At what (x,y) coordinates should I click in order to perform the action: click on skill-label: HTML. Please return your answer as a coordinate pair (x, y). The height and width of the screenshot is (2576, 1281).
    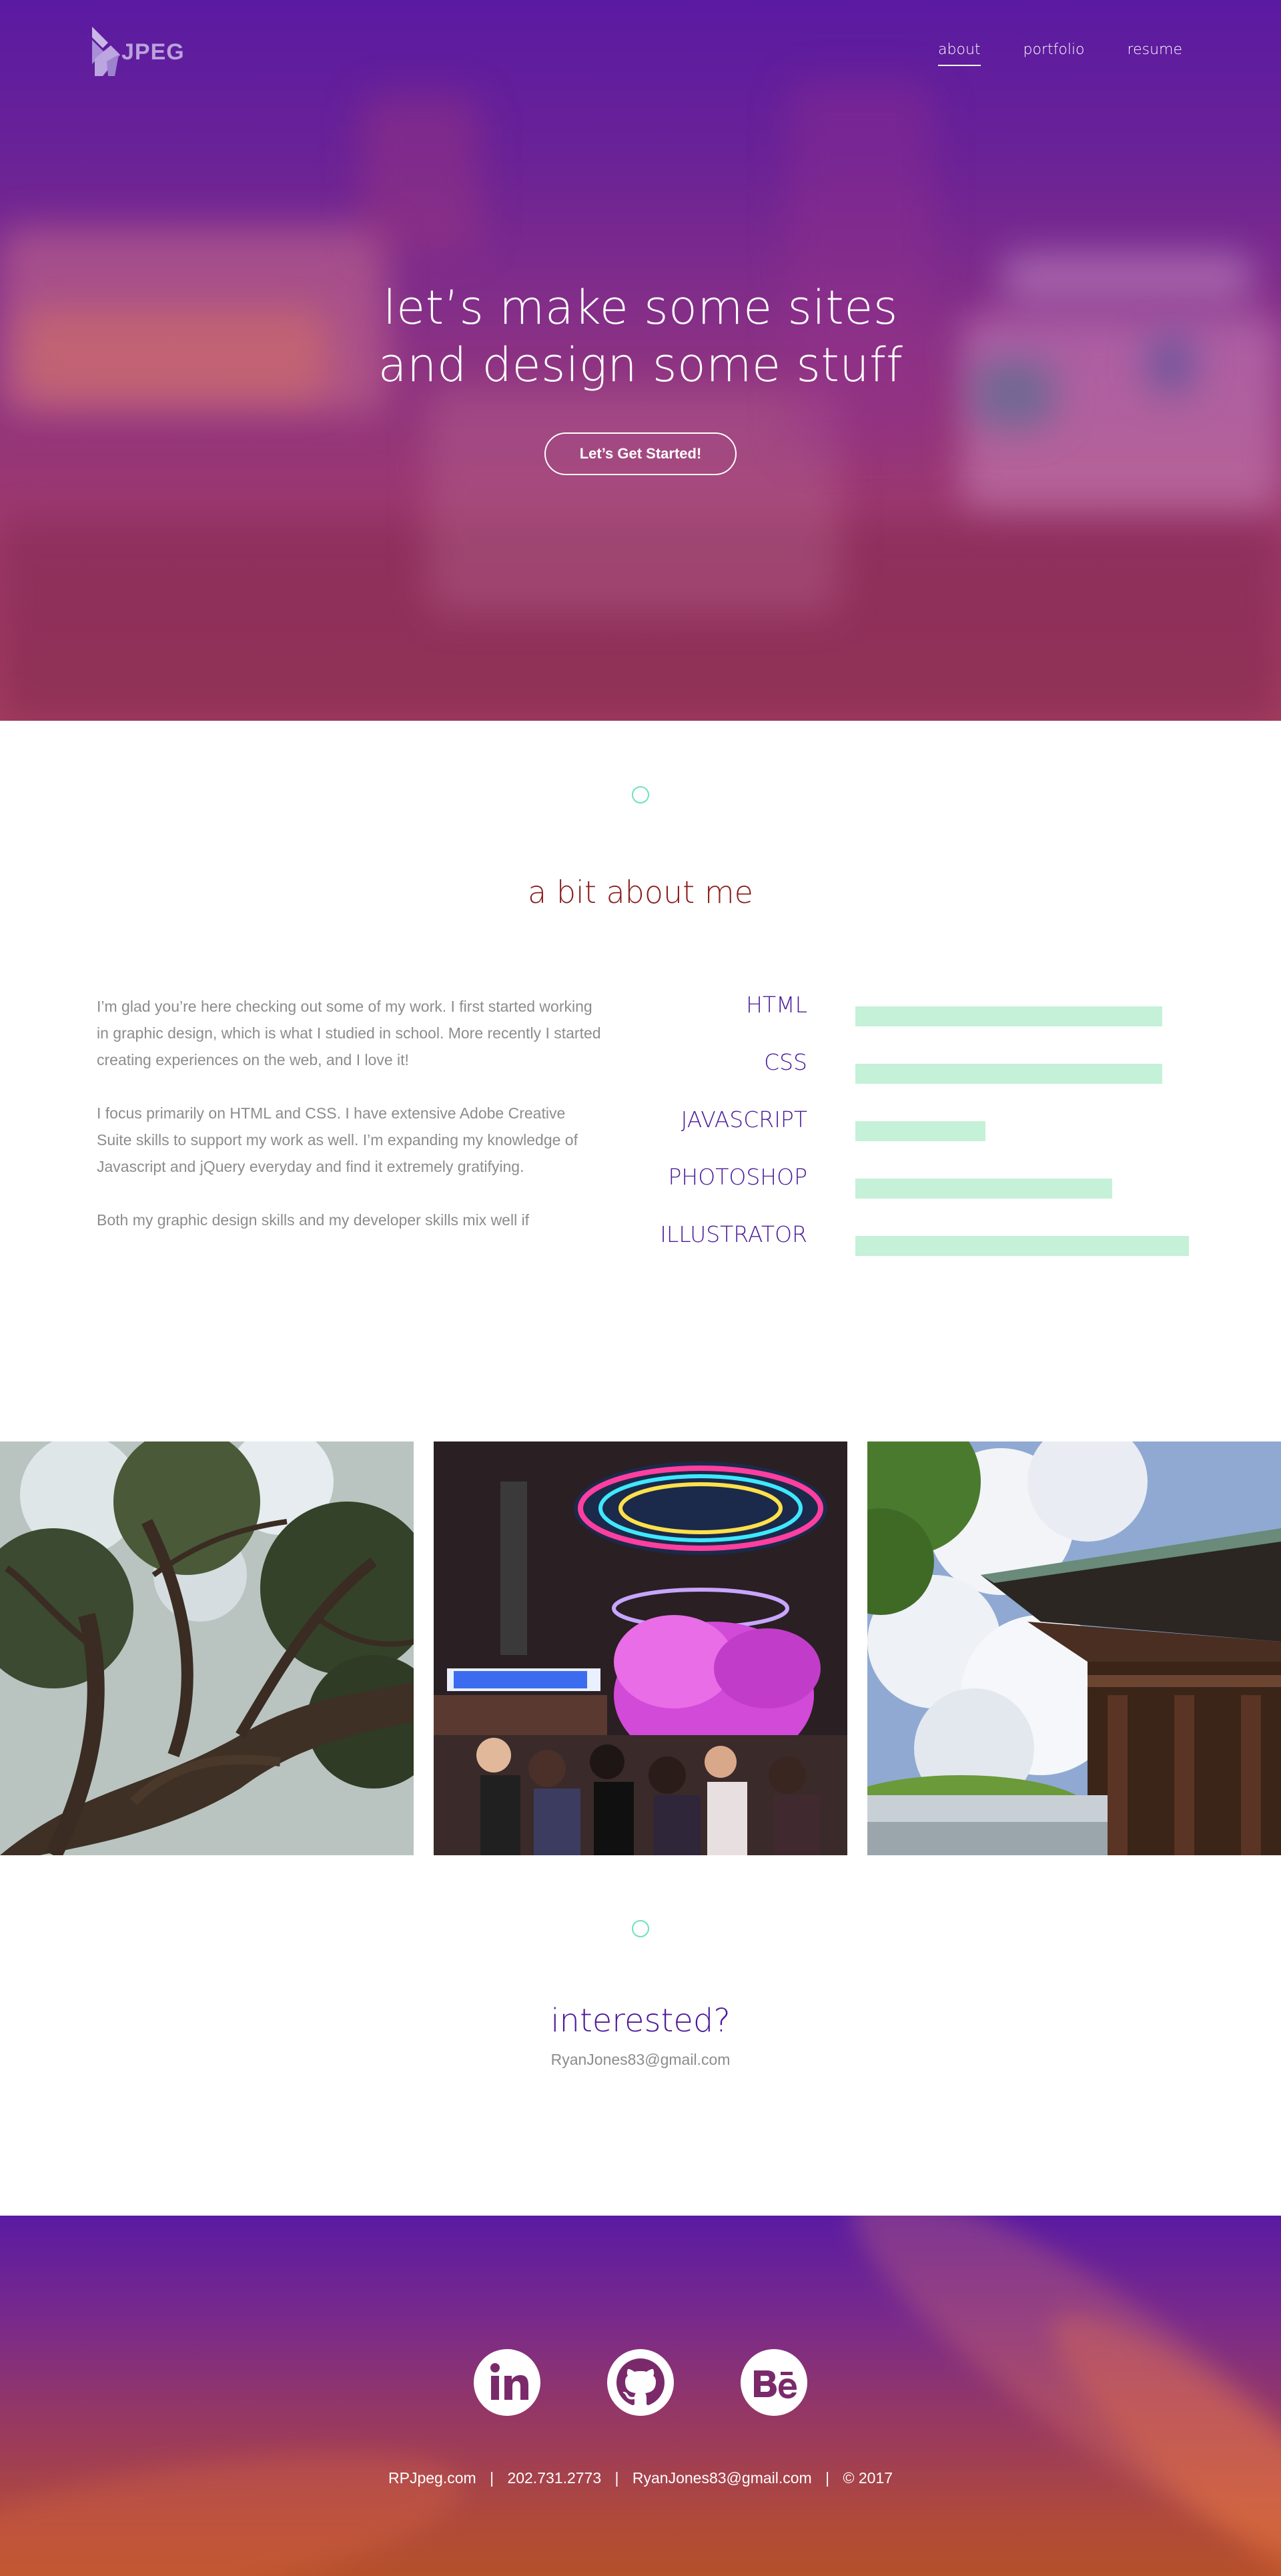
    Looking at the image, I should click on (776, 1005).